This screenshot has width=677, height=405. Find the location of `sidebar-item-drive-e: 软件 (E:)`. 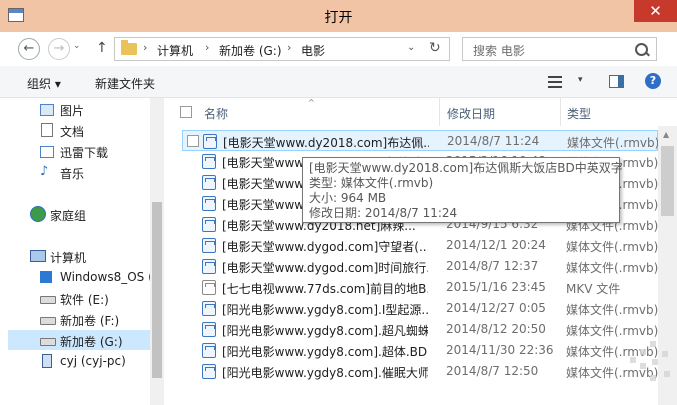

sidebar-item-drive-e: 软件 (E:) is located at coordinates (84, 299).